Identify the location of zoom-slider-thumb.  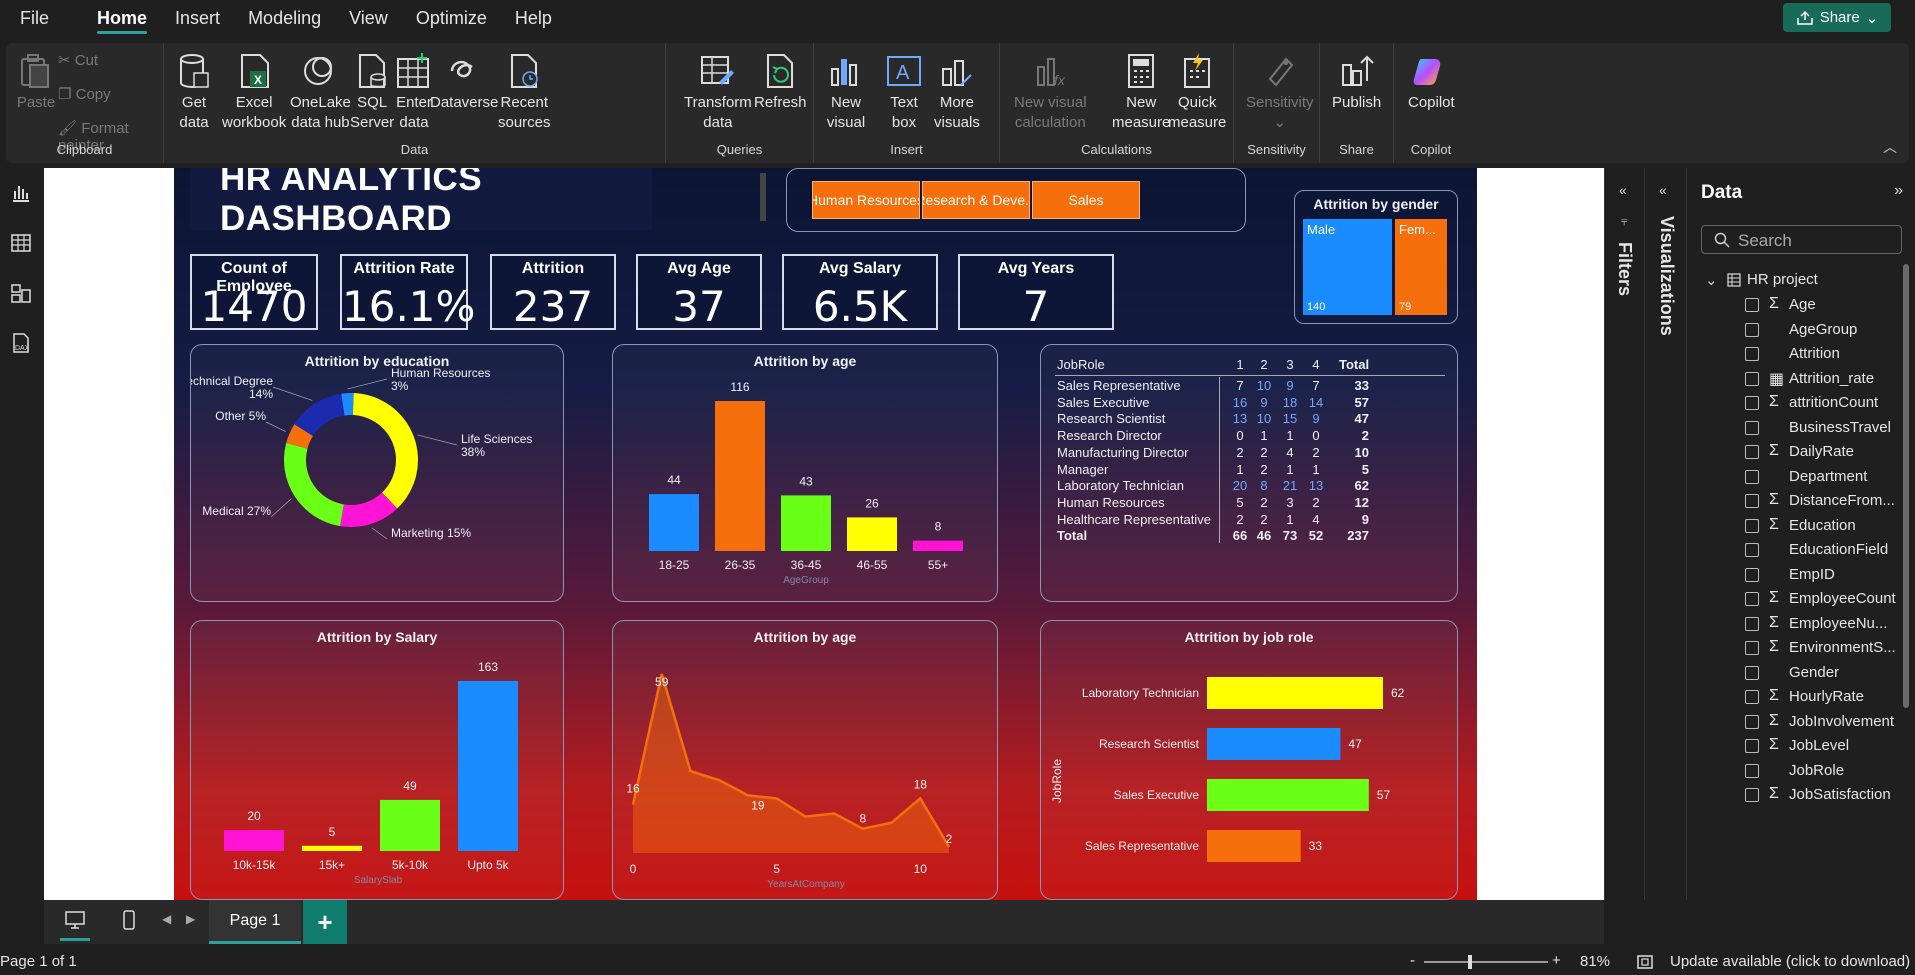
(1470, 962).